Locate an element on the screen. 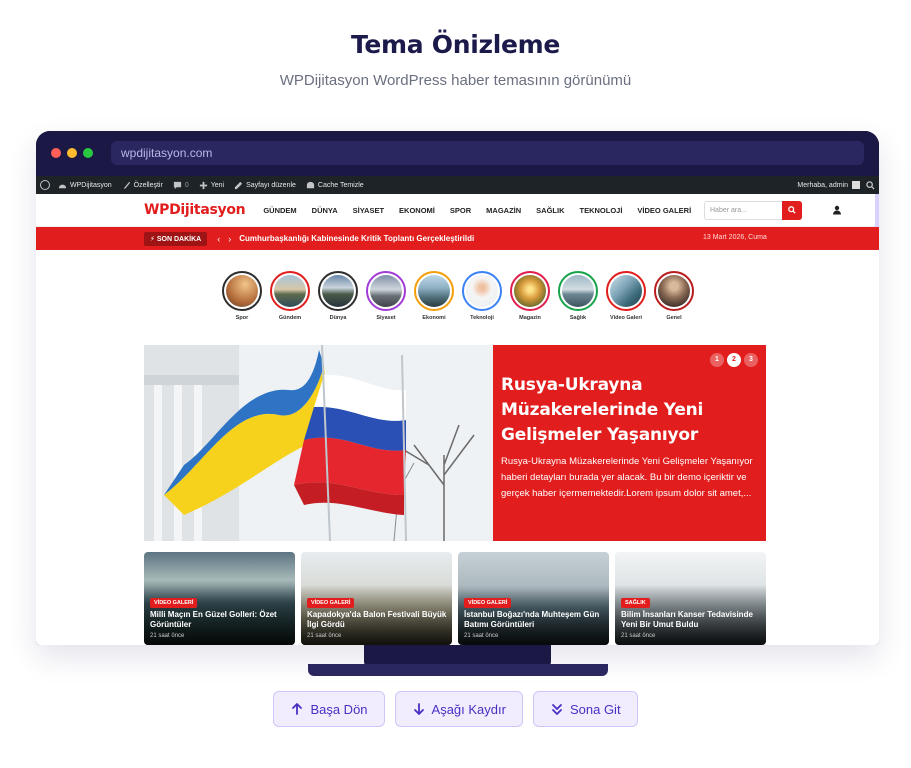  maximize-dot-icon is located at coordinates (88, 153).